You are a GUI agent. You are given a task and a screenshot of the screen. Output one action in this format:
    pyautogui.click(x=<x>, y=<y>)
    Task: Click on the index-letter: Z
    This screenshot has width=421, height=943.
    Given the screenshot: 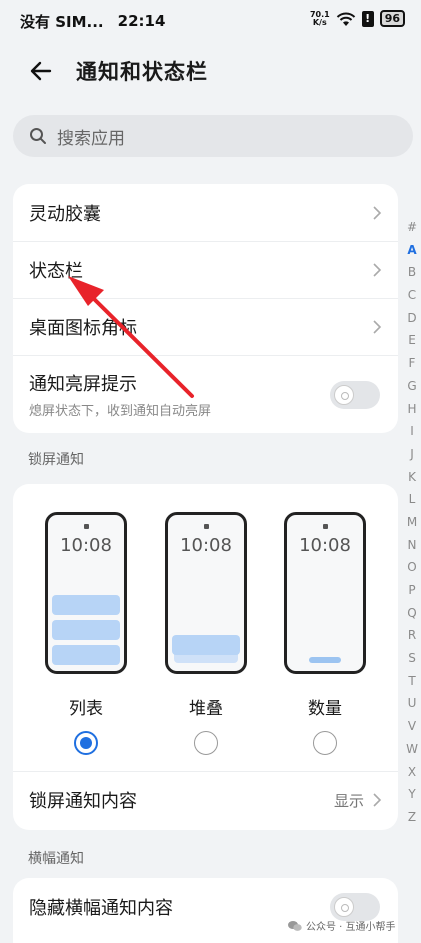 What is the action you would take?
    pyautogui.click(x=412, y=817)
    